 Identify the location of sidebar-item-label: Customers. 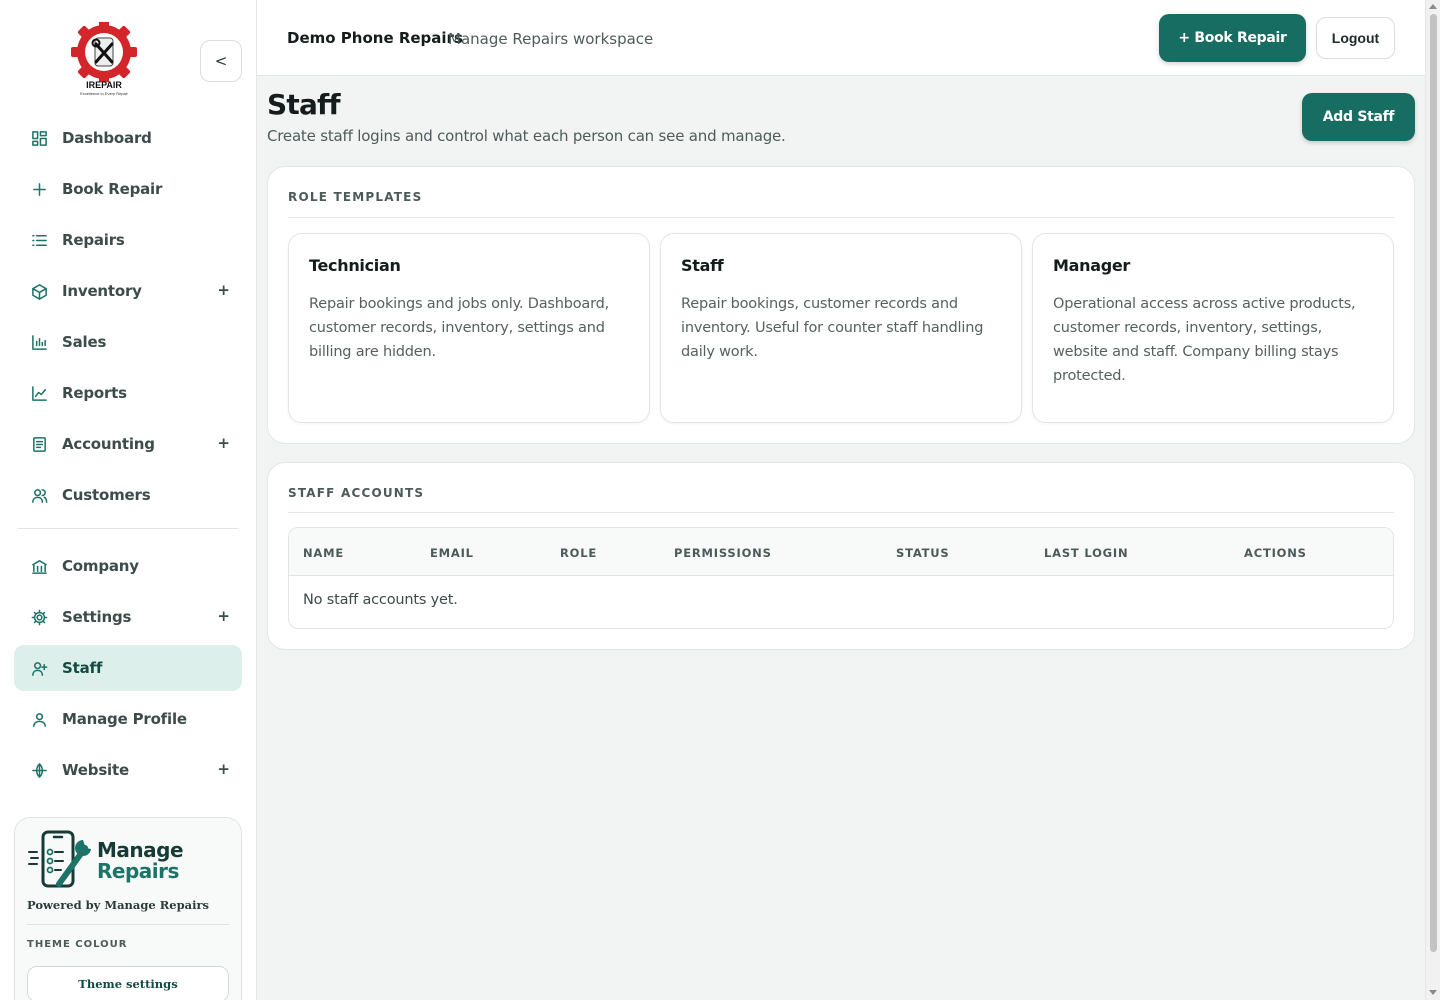
(106, 495).